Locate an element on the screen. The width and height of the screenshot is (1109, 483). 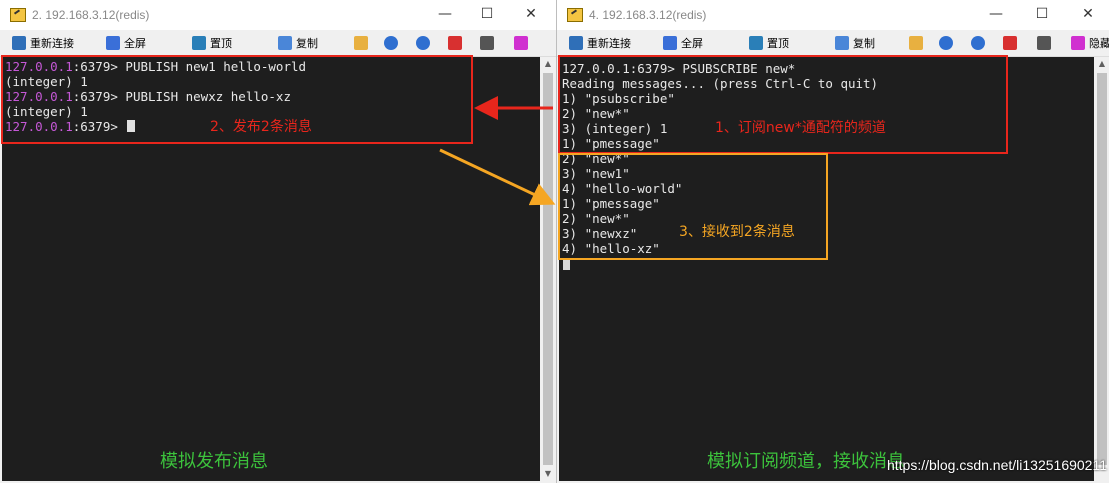
watermark: https://blog.csdn.net/li13251690211 is located at coordinates (996, 465).